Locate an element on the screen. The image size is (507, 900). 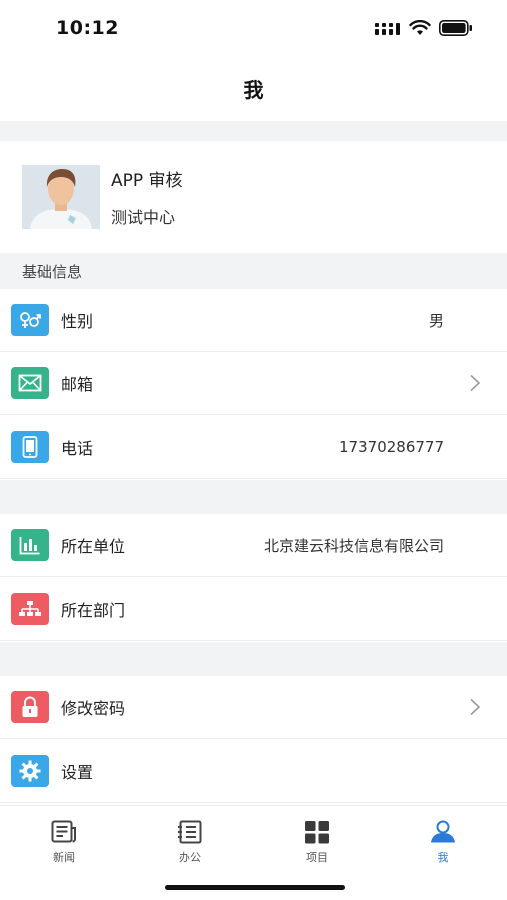
row-label-phone: 电话 is located at coordinates (77, 448).